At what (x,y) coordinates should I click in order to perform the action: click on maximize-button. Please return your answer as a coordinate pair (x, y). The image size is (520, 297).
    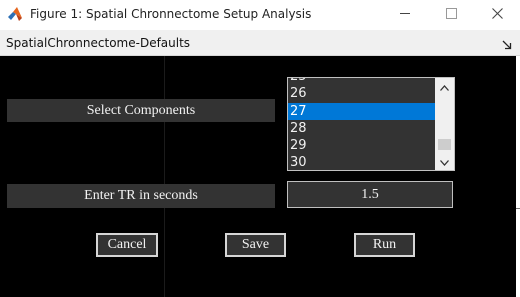
    Looking at the image, I should click on (451, 15).